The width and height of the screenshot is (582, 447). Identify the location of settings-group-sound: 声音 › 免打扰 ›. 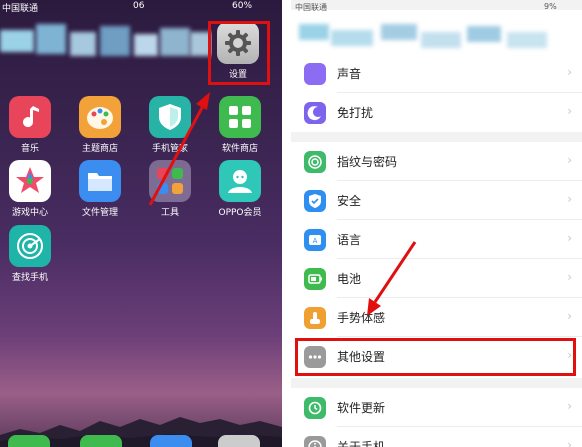
(436, 95).